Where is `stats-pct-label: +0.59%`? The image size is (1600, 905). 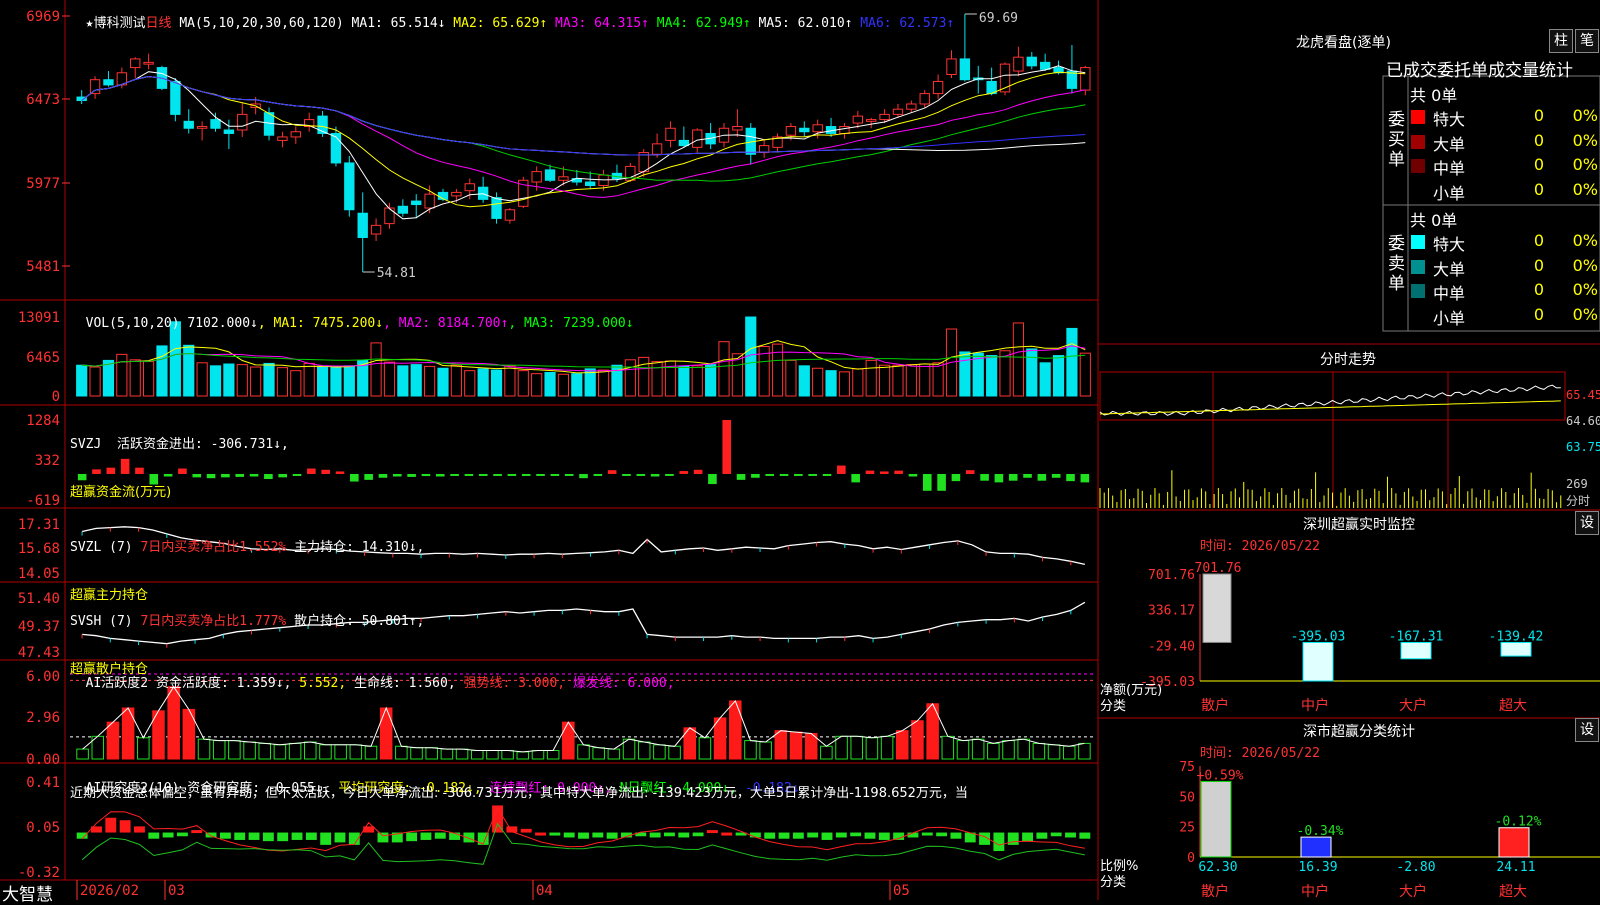
stats-pct-label: +0.59% is located at coordinates (1220, 775).